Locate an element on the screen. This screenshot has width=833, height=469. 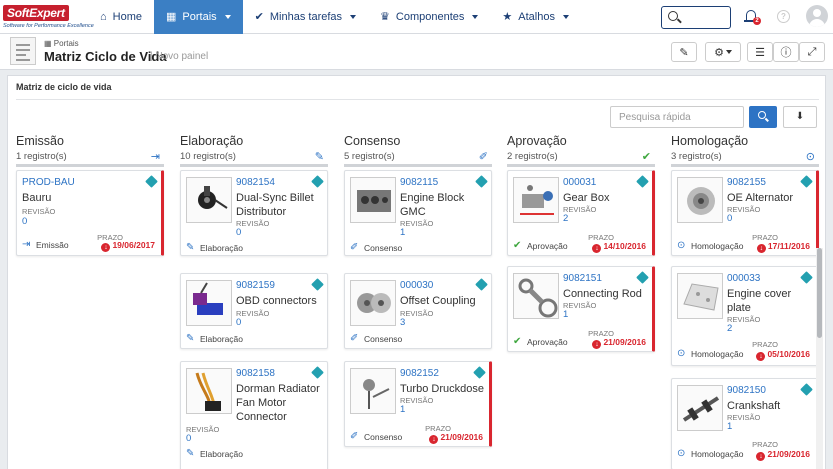
edit-button: ✎ is located at coordinates (684, 52).